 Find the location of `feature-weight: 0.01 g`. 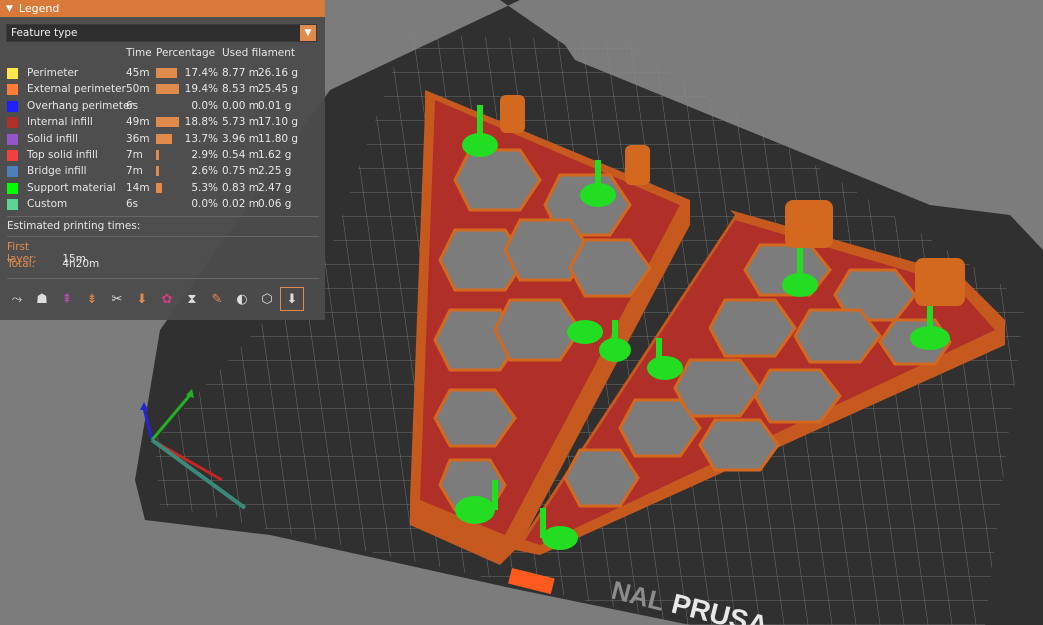

feature-weight: 0.01 g is located at coordinates (275, 105).